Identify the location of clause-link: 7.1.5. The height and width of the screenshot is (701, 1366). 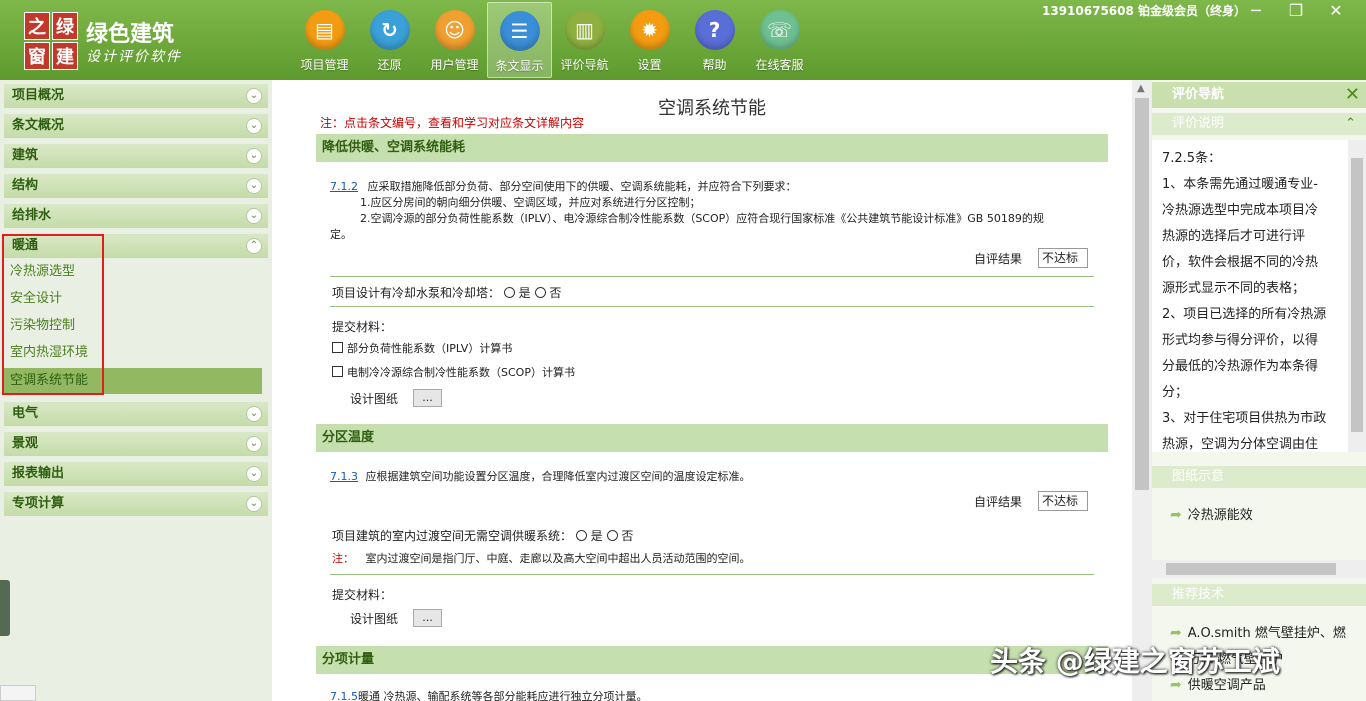
(344, 695).